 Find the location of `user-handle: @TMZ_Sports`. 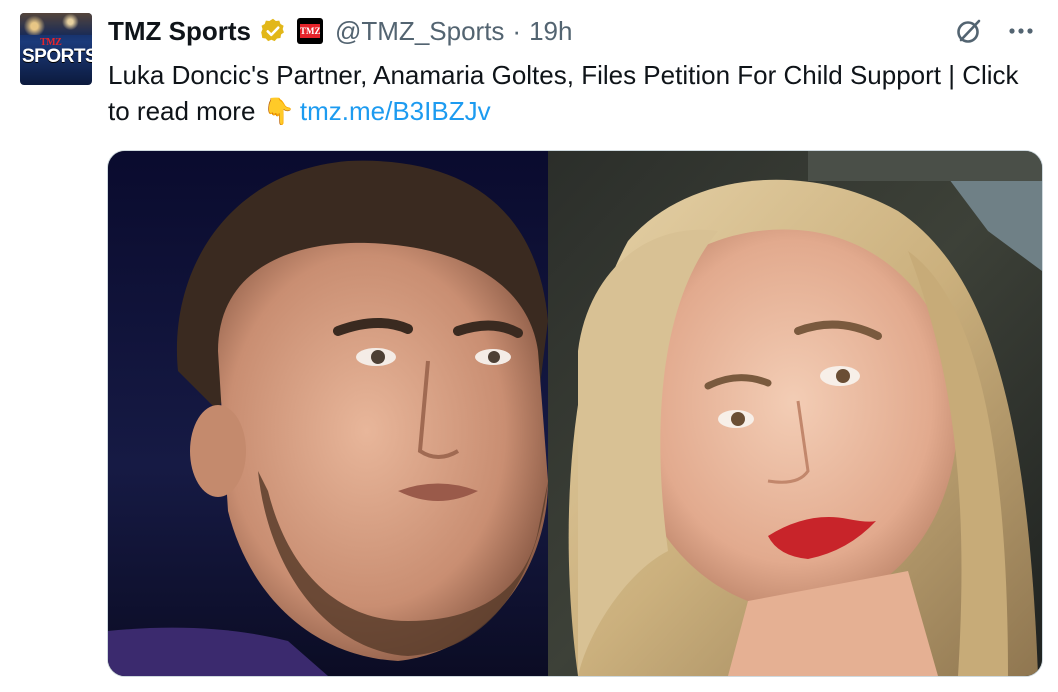

user-handle: @TMZ_Sports is located at coordinates (419, 31).